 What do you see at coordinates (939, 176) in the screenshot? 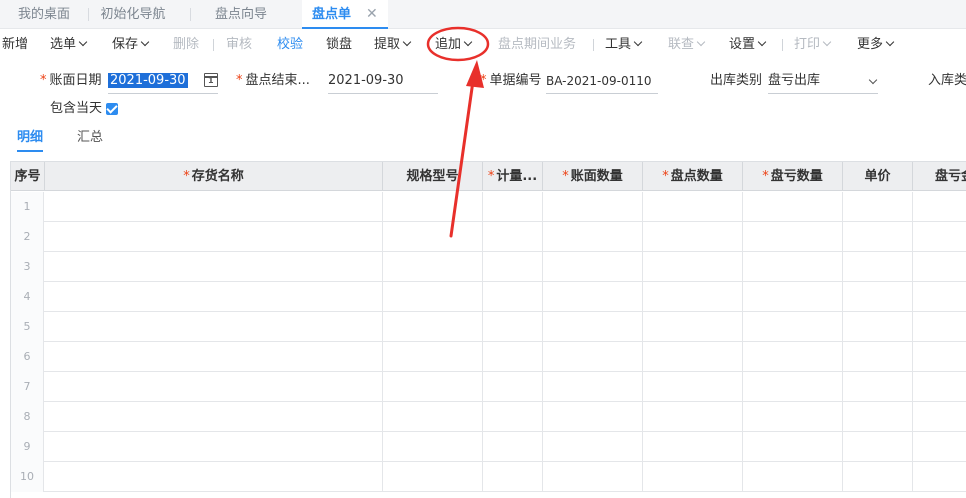
I see `column-header-loss-amount: 盘亏金` at bounding box center [939, 176].